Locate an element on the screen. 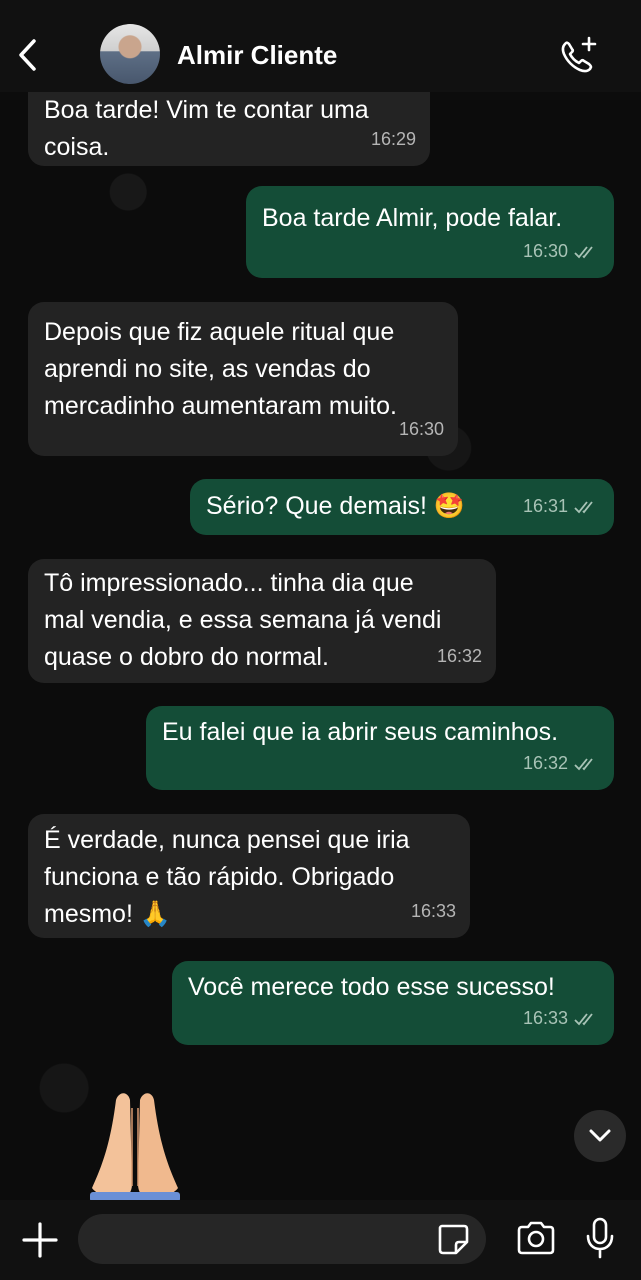 Image resolution: width=641 pixels, height=1280 pixels. message-meta: 16:29 is located at coordinates (393, 139).